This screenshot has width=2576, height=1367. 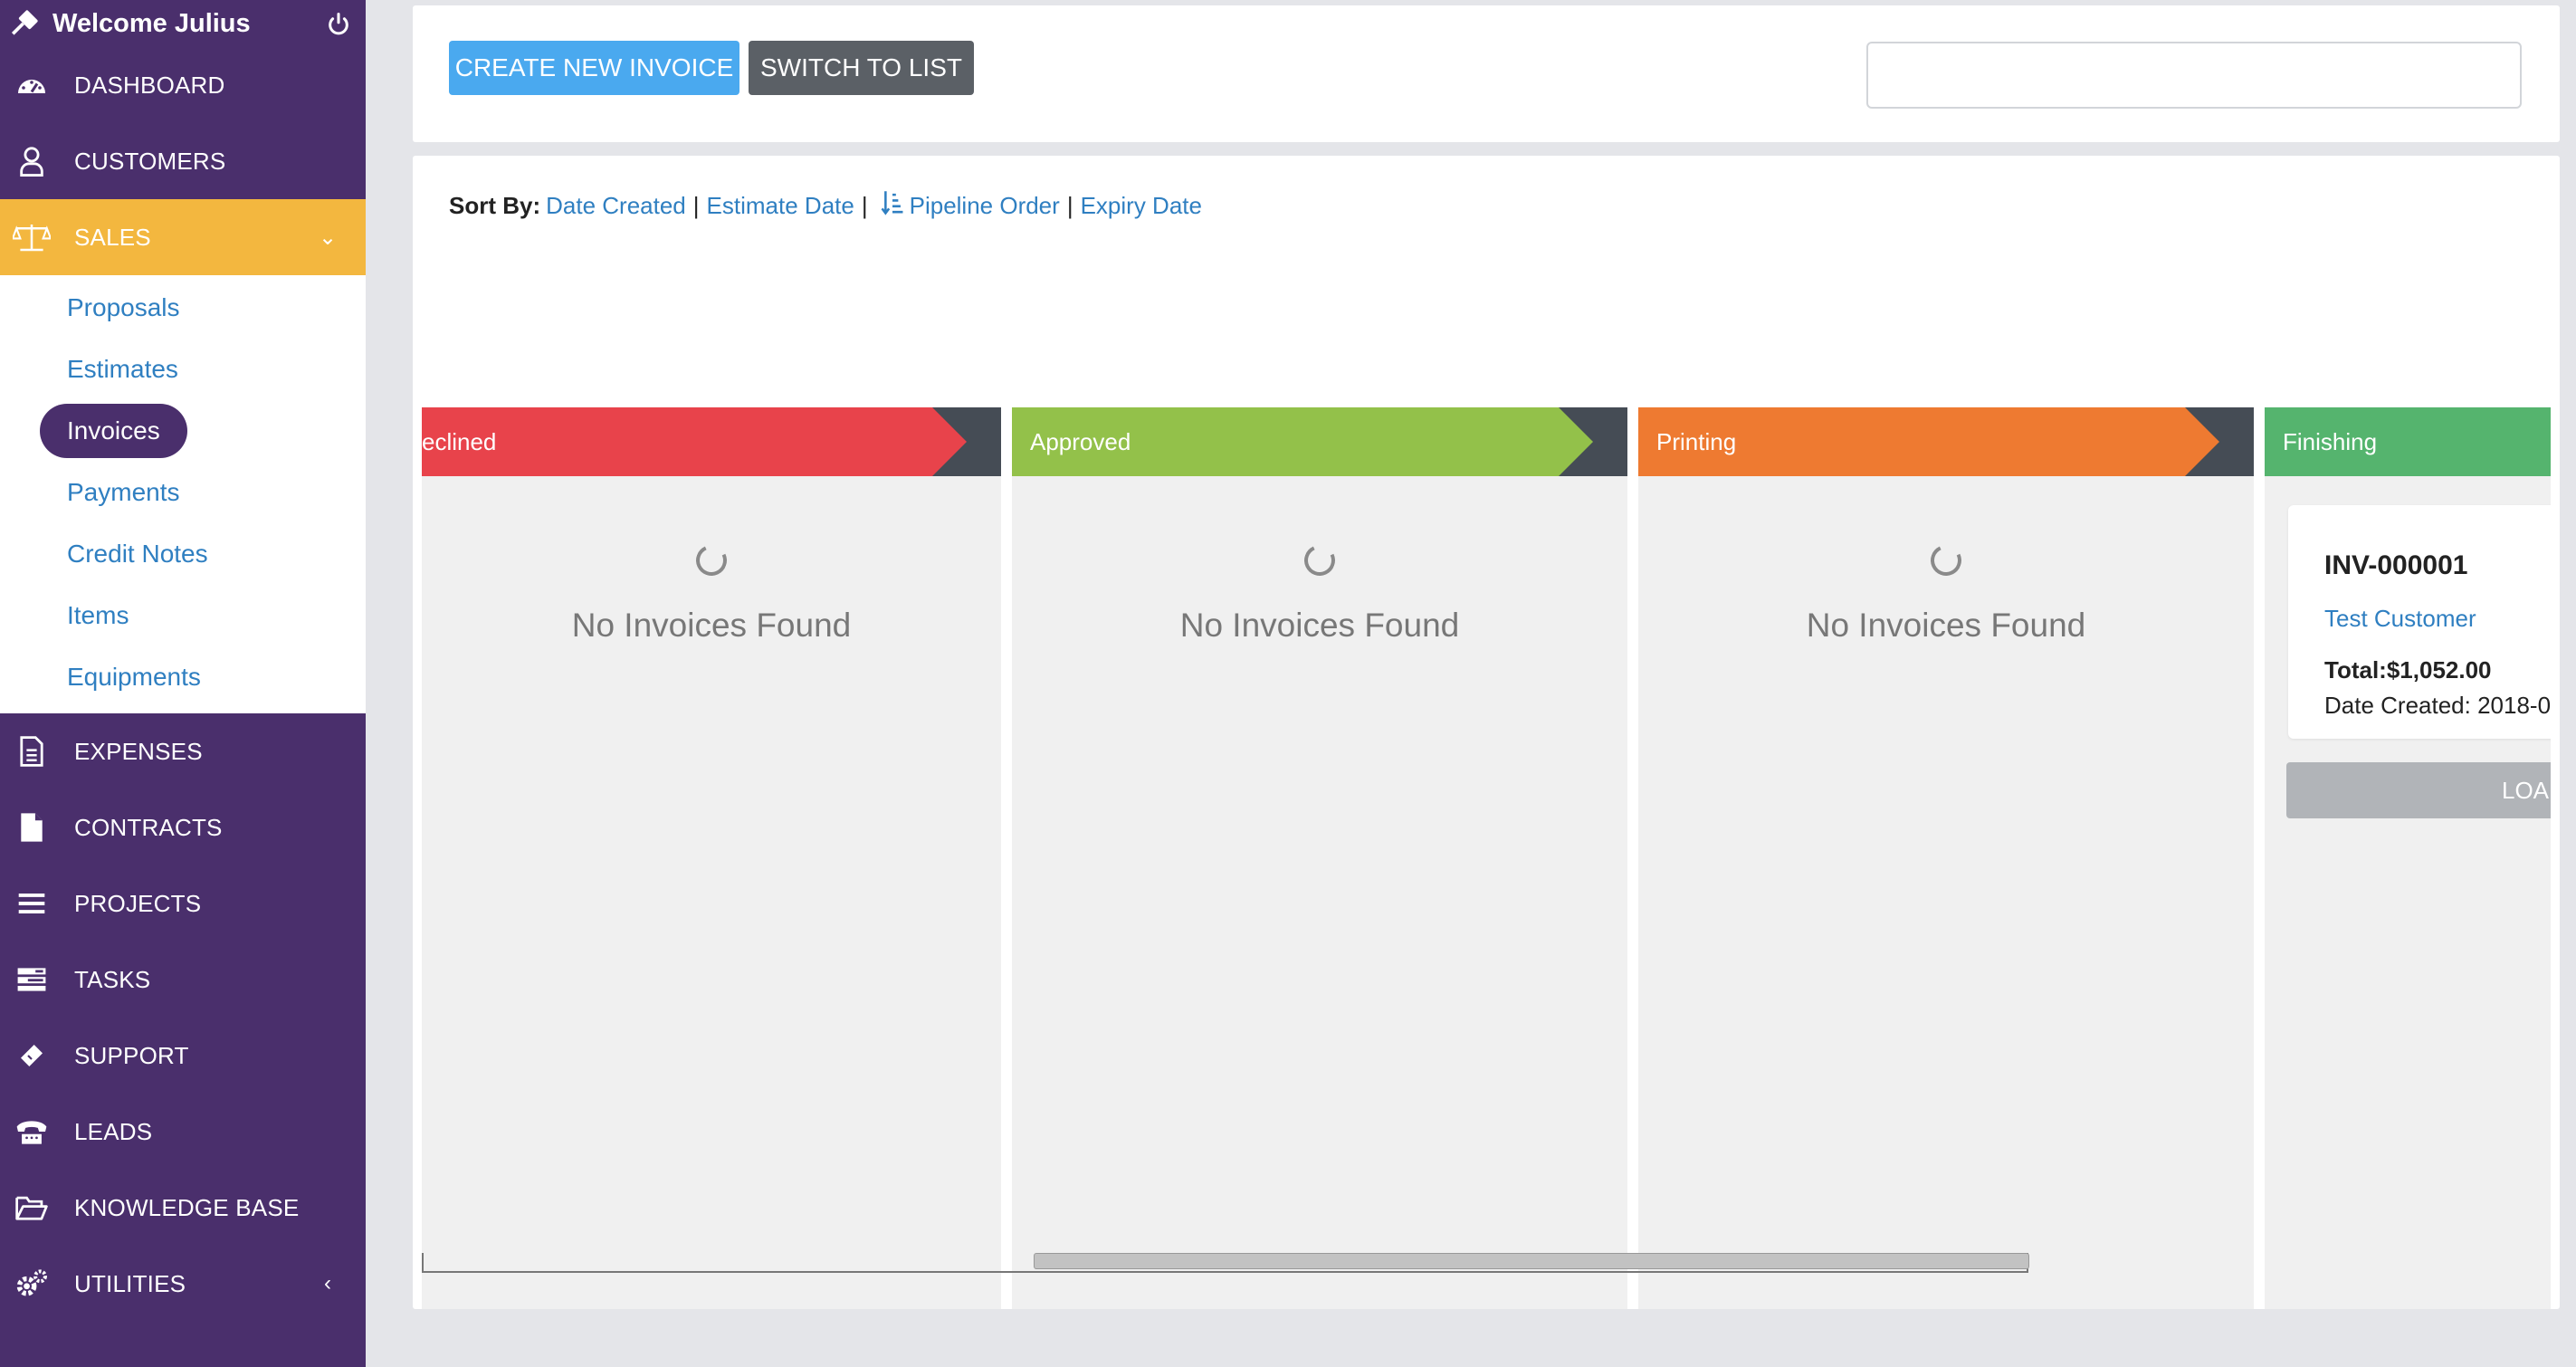 What do you see at coordinates (1531, 1261) in the screenshot?
I see `scrollbar-thumb` at bounding box center [1531, 1261].